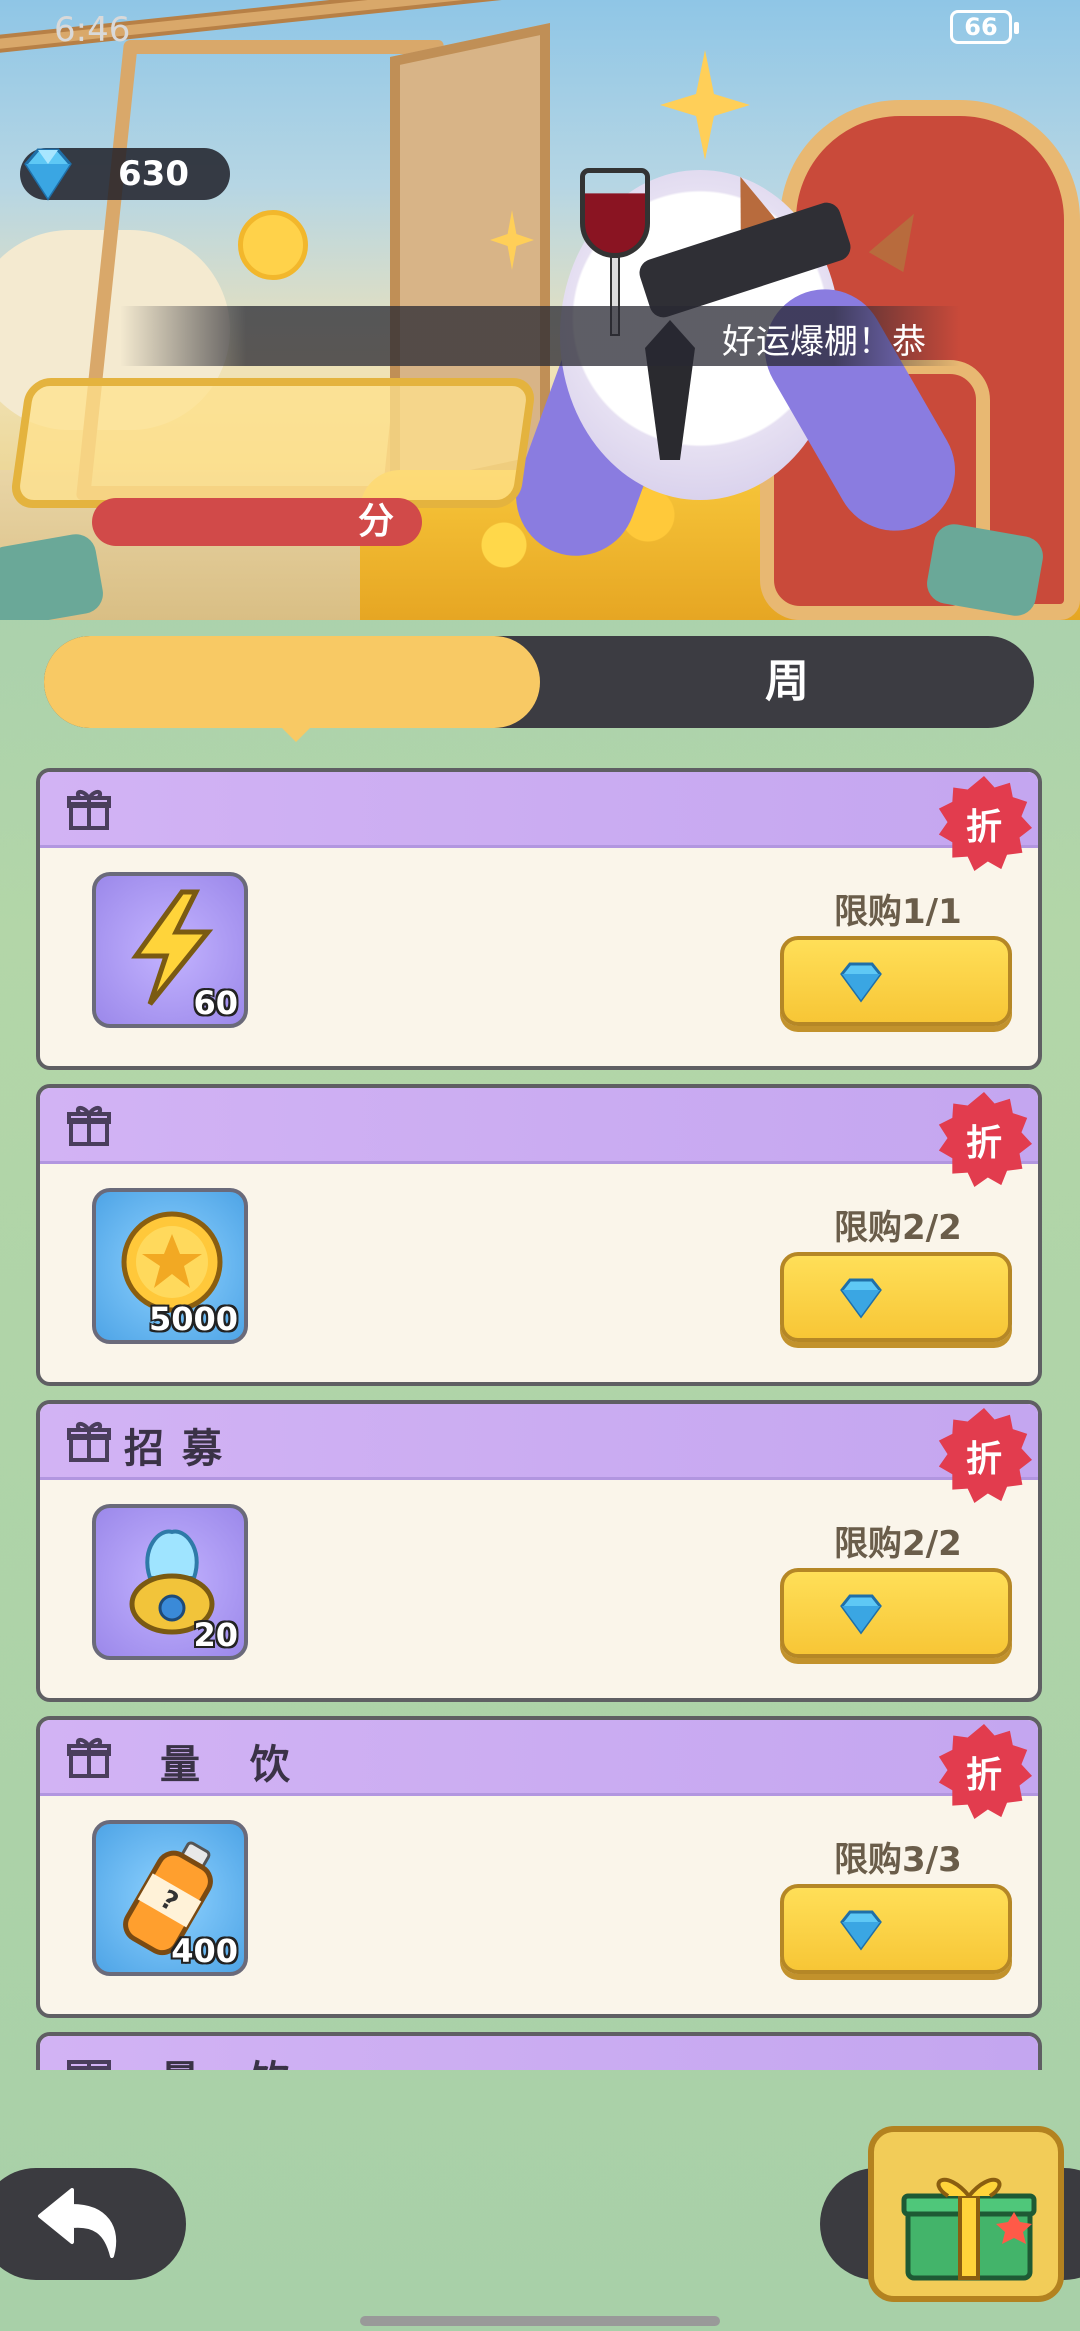 The image size is (1080, 2331). Describe the element at coordinates (273, 443) in the screenshot. I see `title-plaque` at that location.